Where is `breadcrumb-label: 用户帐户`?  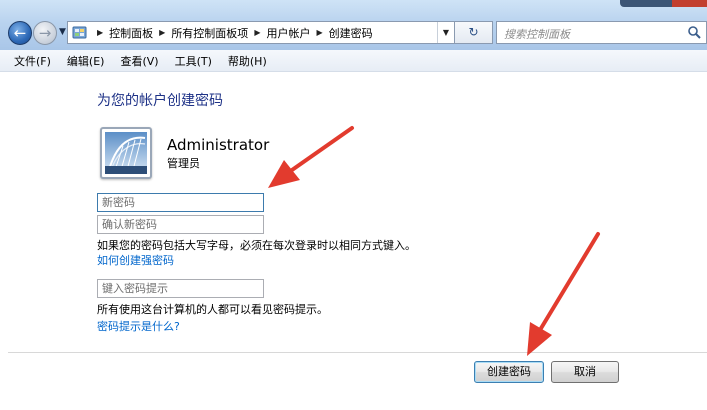
breadcrumb-label: 用户帐户 is located at coordinates (288, 33).